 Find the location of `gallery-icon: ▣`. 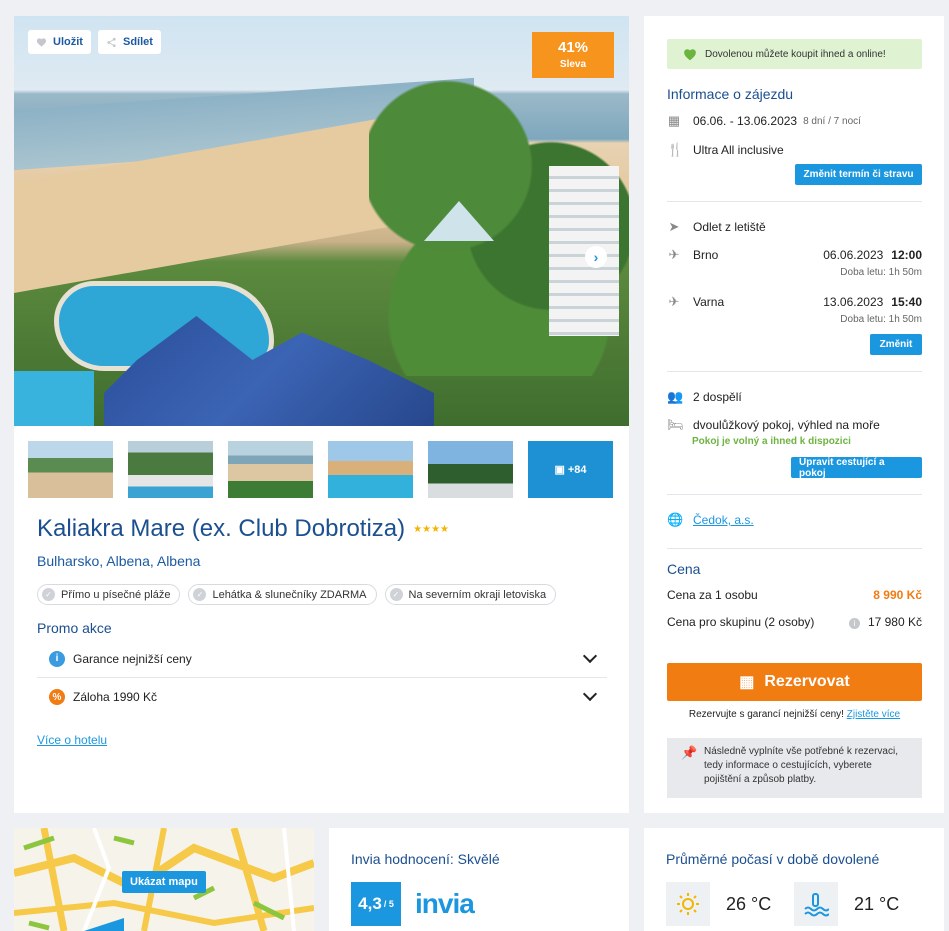

gallery-icon: ▣ is located at coordinates (559, 470).